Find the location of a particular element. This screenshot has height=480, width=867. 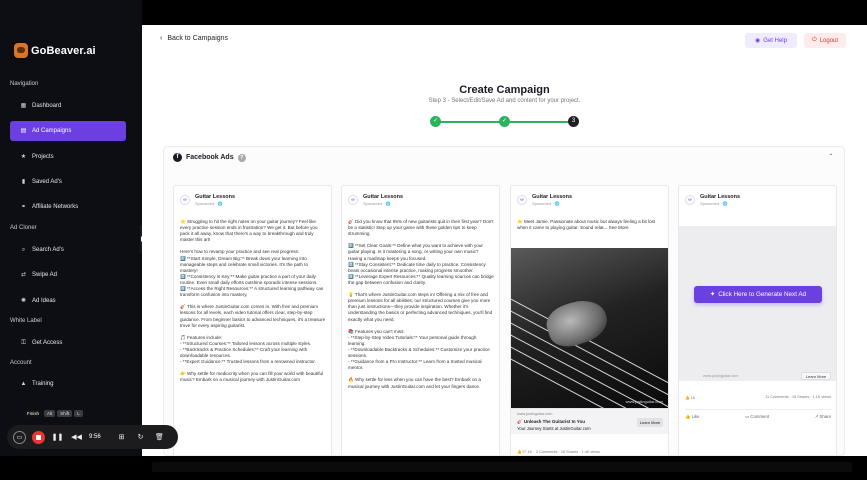

thumbs-up-icon: 👍 is located at coordinates (688, 416).